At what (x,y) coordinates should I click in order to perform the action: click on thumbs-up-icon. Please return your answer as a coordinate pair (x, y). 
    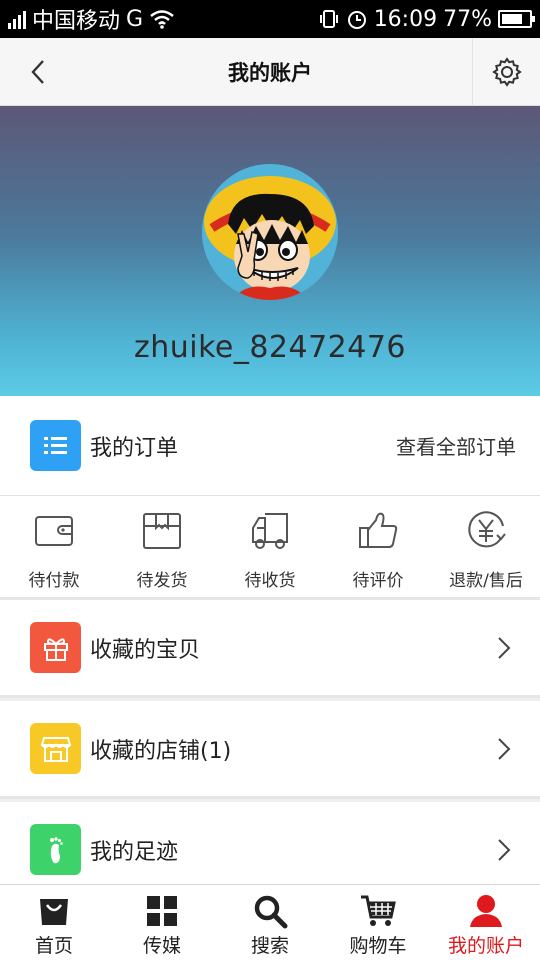
    Looking at the image, I should click on (378, 530).